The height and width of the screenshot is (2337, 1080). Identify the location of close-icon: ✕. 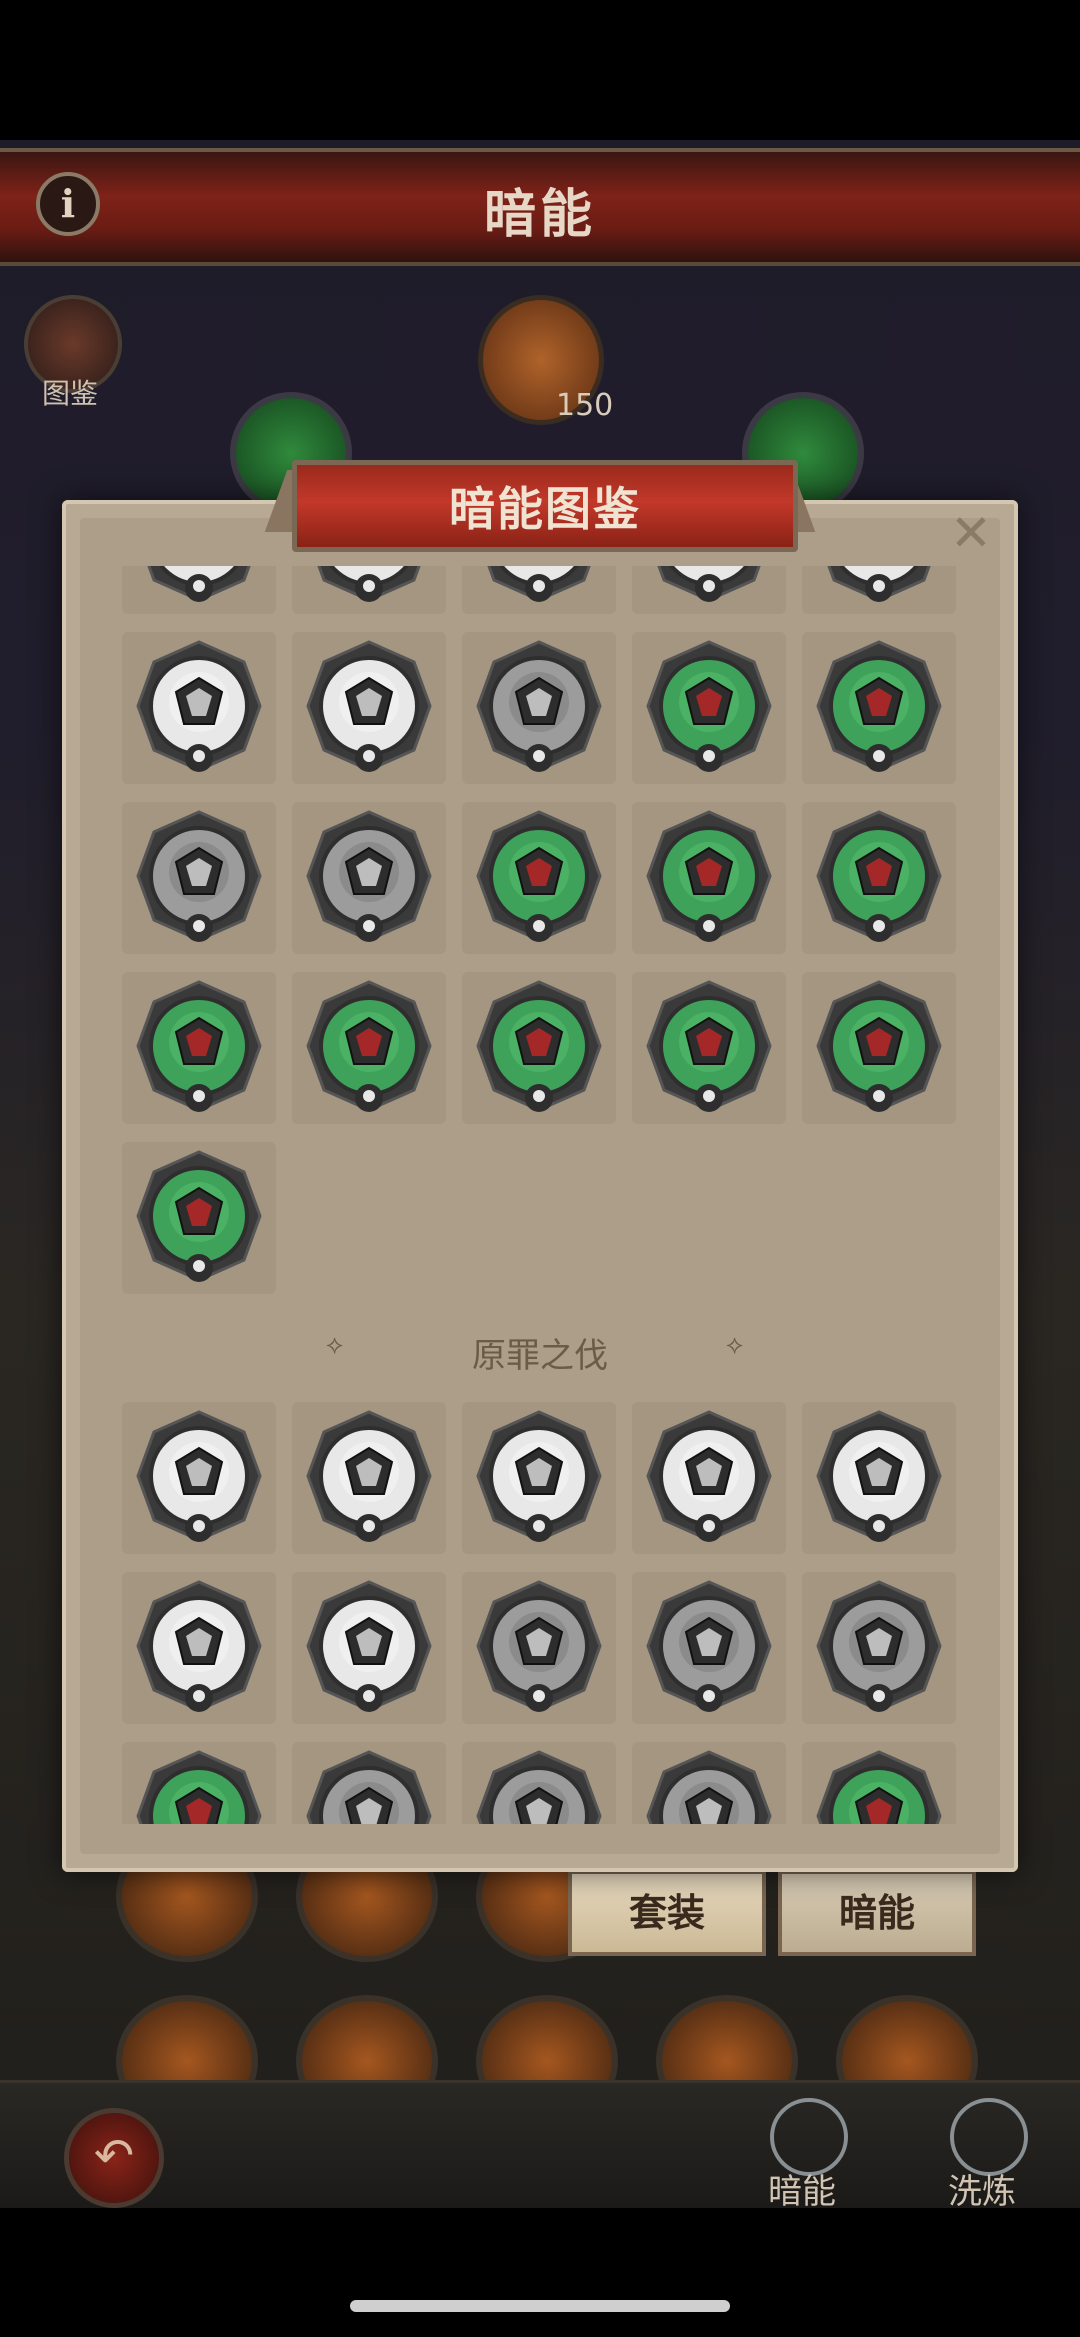
(971, 533).